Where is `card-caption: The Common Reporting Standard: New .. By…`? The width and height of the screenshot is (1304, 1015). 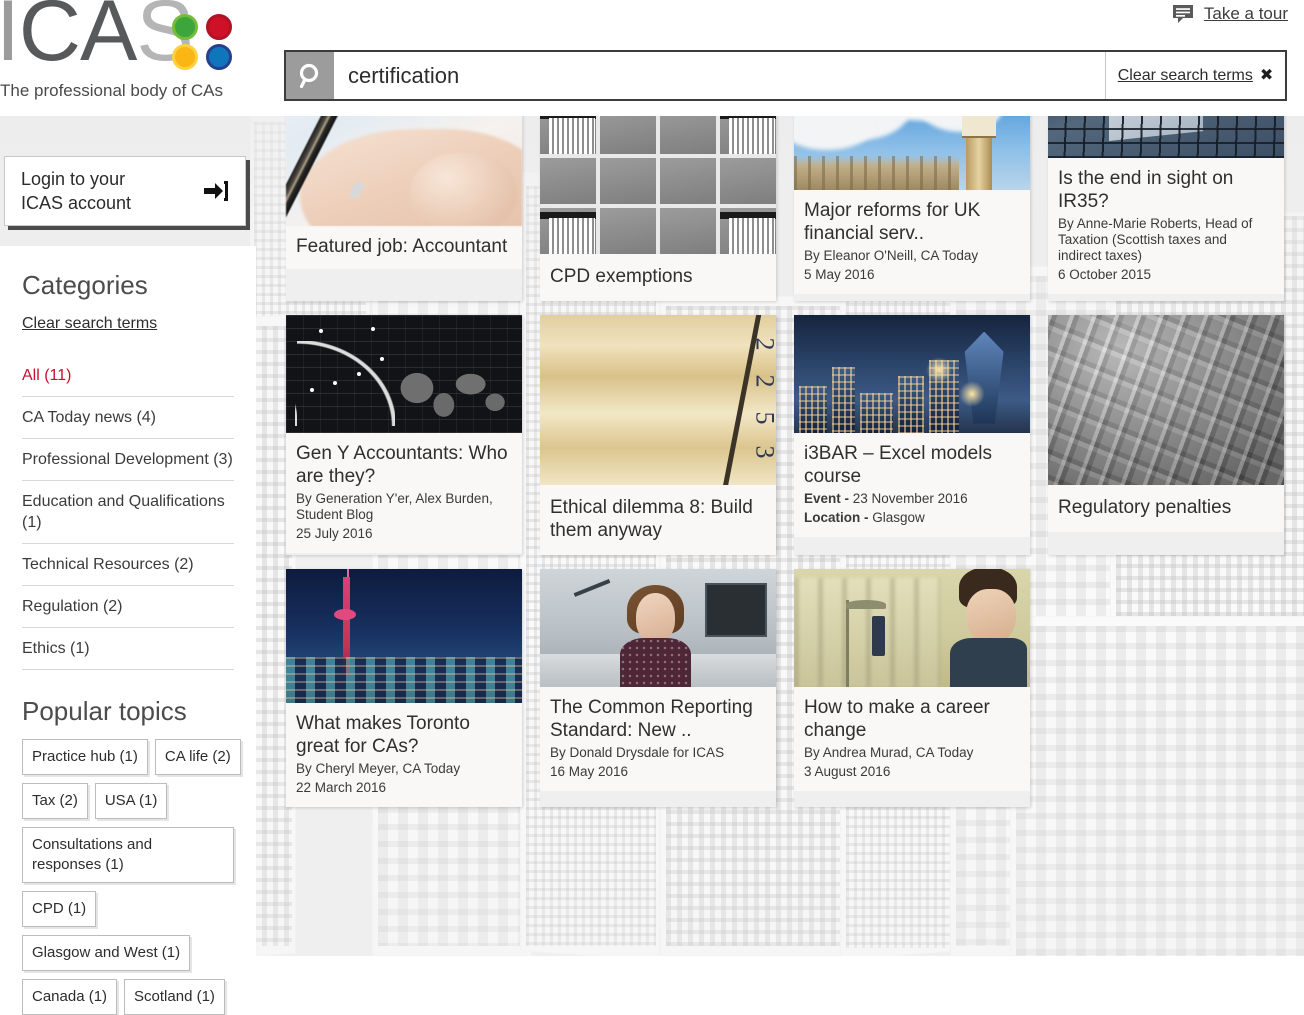
card-caption: The Common Reporting Standard: New .. By… is located at coordinates (658, 739).